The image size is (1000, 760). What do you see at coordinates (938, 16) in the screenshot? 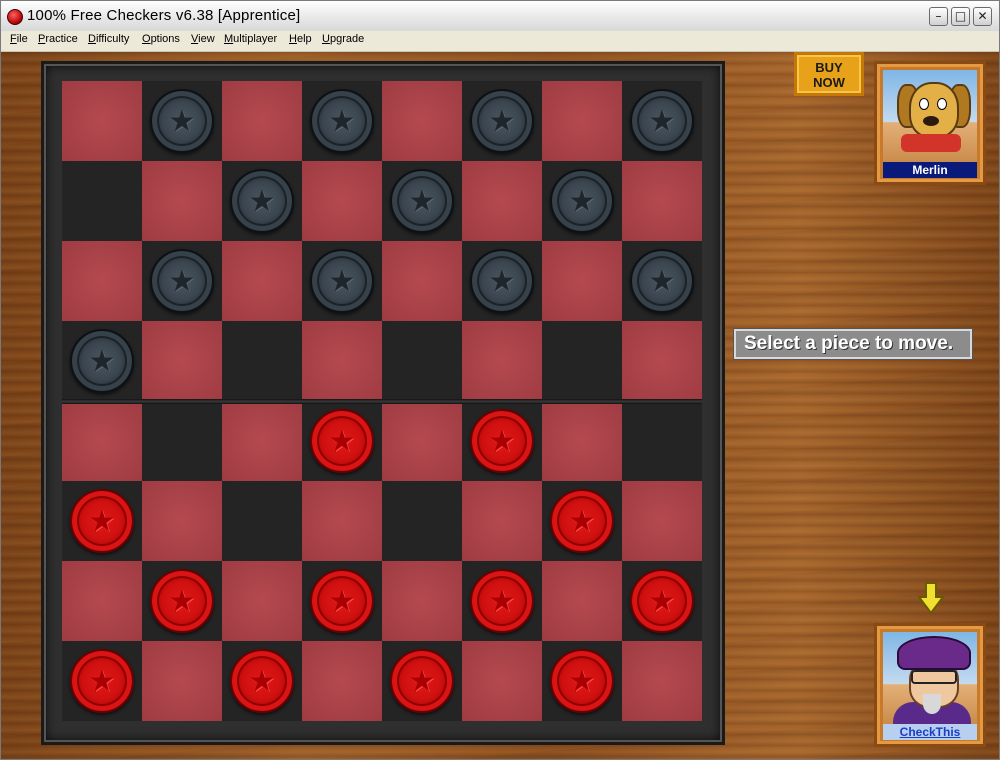
I see `minimize-button: –` at bounding box center [938, 16].